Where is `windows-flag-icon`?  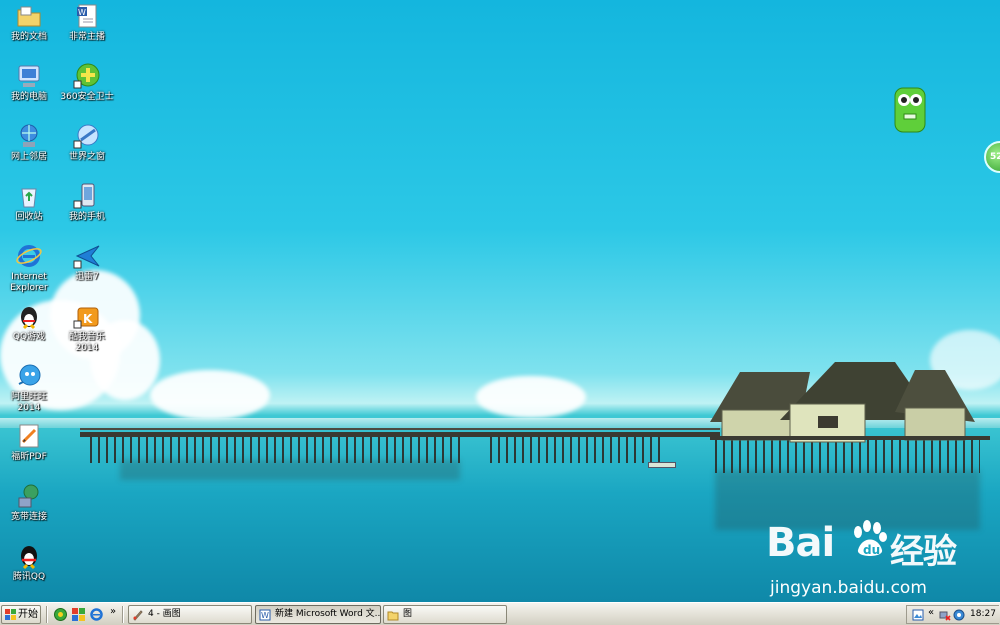 windows-flag-icon is located at coordinates (10, 614).